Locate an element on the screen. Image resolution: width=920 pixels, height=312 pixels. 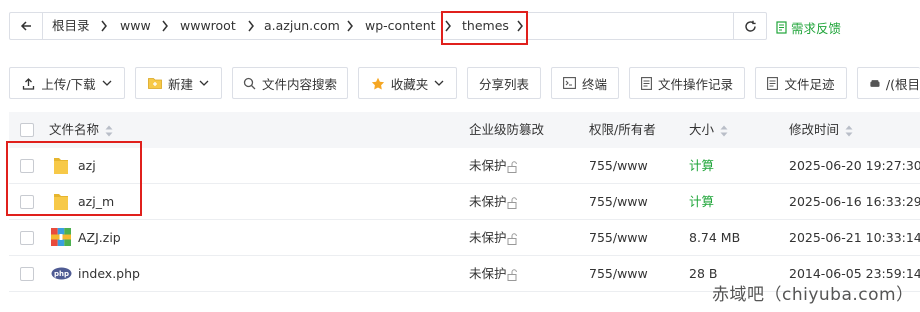
share-list-button: 分享列表 is located at coordinates (504, 83).